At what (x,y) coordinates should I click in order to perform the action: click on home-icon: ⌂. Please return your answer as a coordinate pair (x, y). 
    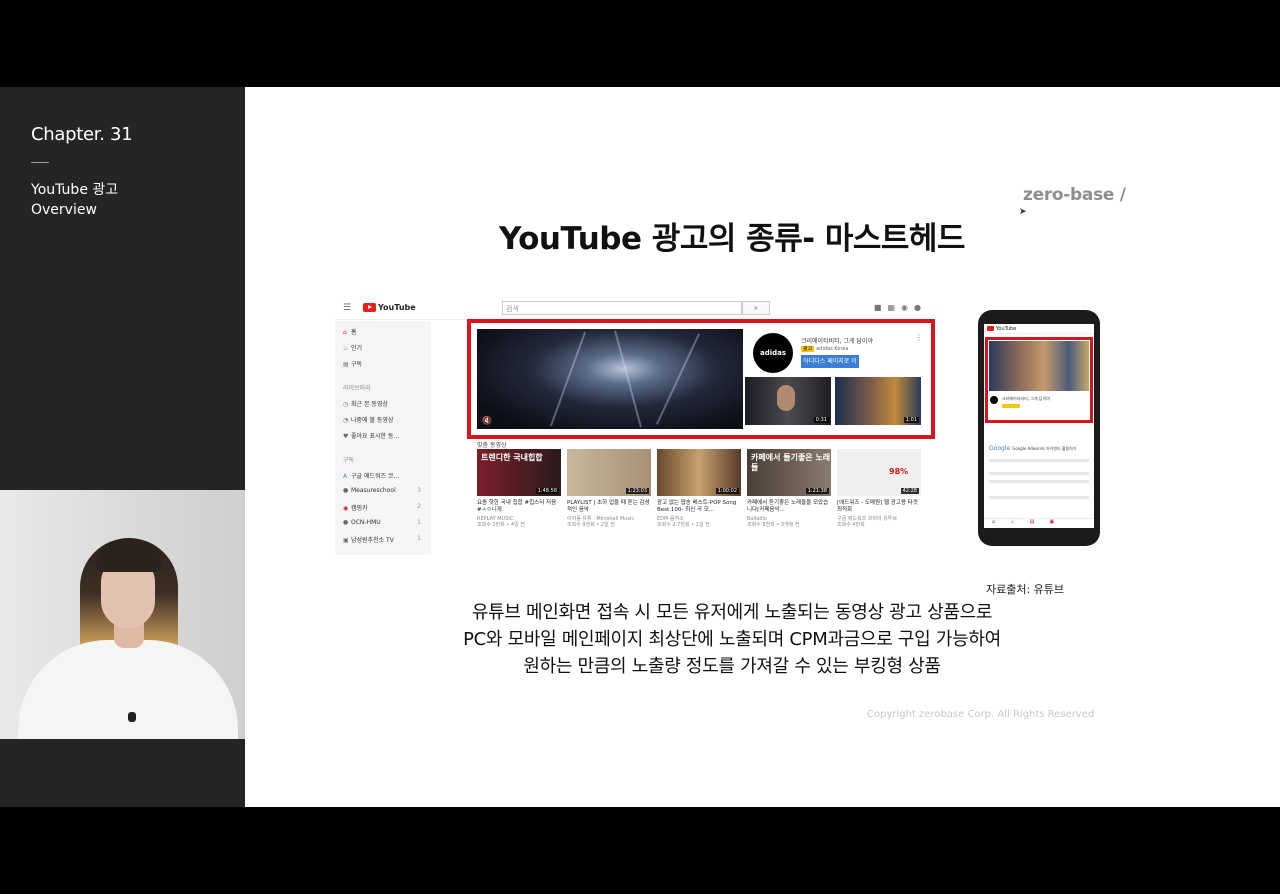
    Looking at the image, I should click on (345, 332).